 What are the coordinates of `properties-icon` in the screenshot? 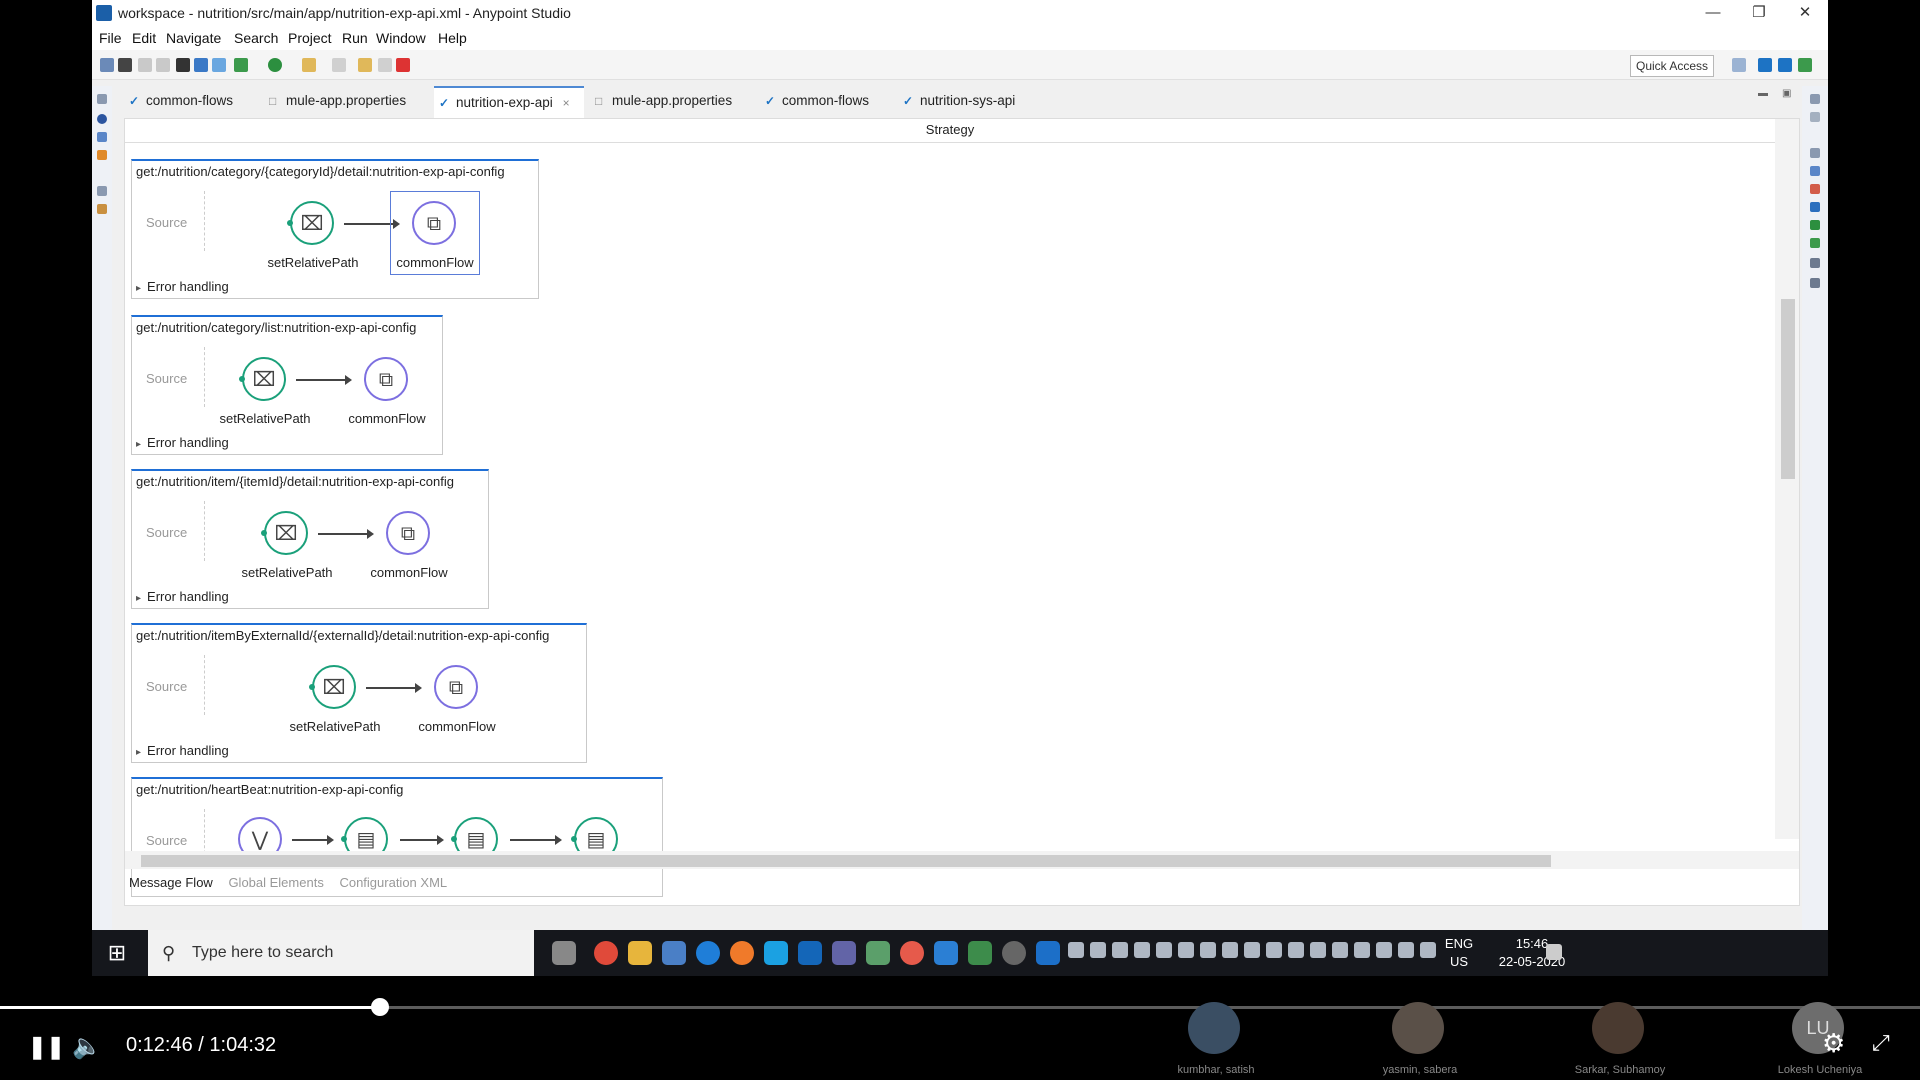 It's located at (102, 209).